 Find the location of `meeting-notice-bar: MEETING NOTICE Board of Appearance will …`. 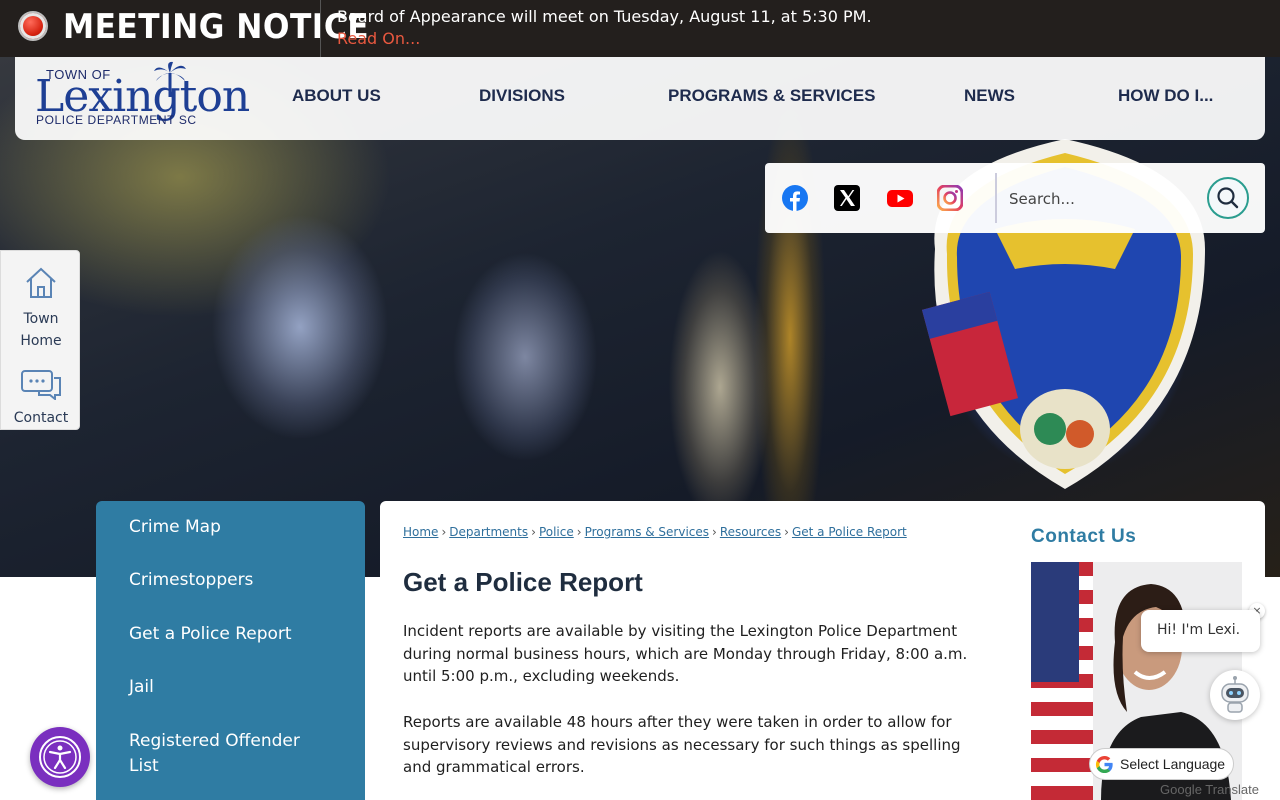

meeting-notice-bar: MEETING NOTICE Board of Appearance will … is located at coordinates (640, 28).